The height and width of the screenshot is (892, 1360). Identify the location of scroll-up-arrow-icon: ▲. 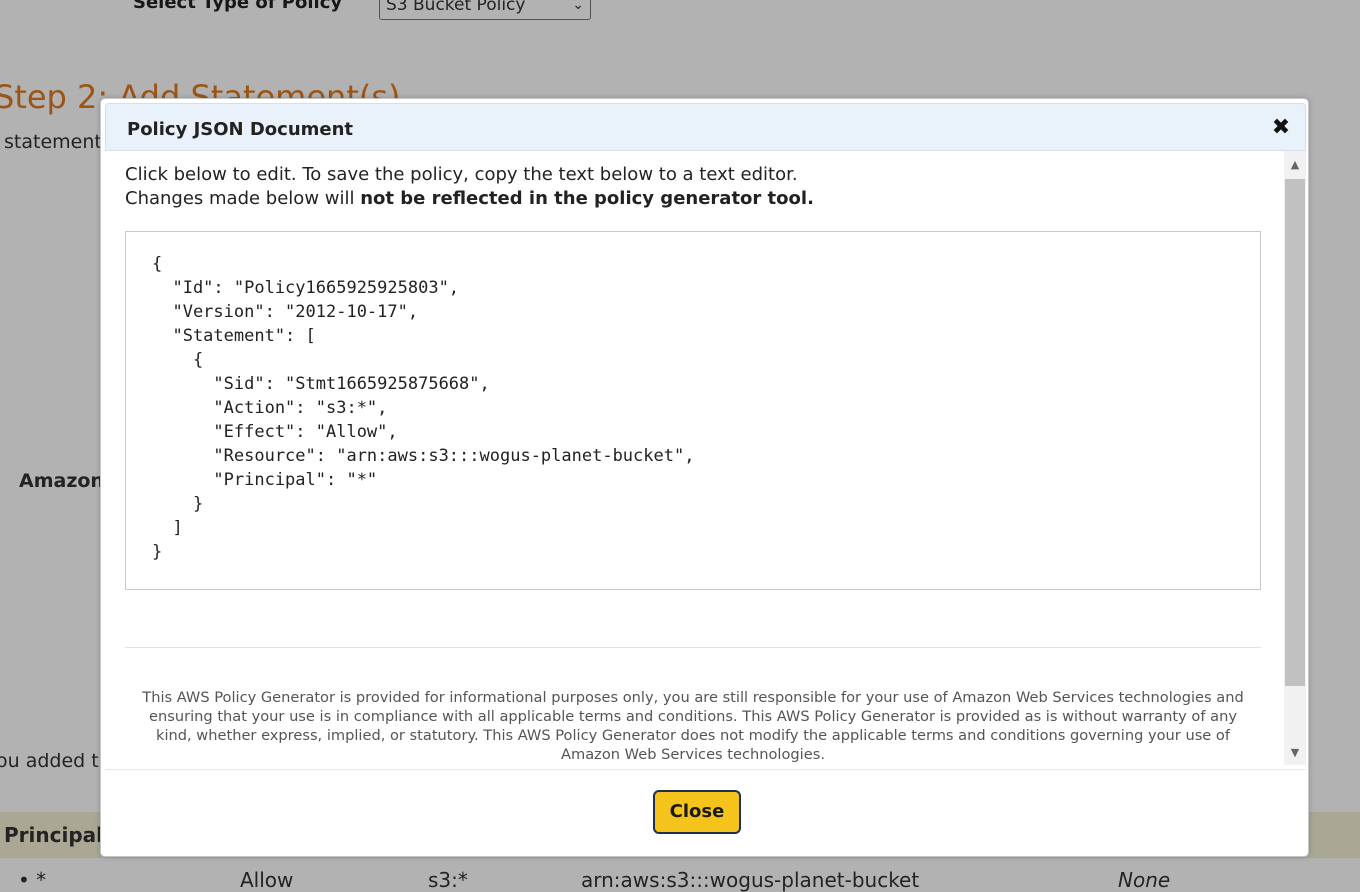
(1295, 165).